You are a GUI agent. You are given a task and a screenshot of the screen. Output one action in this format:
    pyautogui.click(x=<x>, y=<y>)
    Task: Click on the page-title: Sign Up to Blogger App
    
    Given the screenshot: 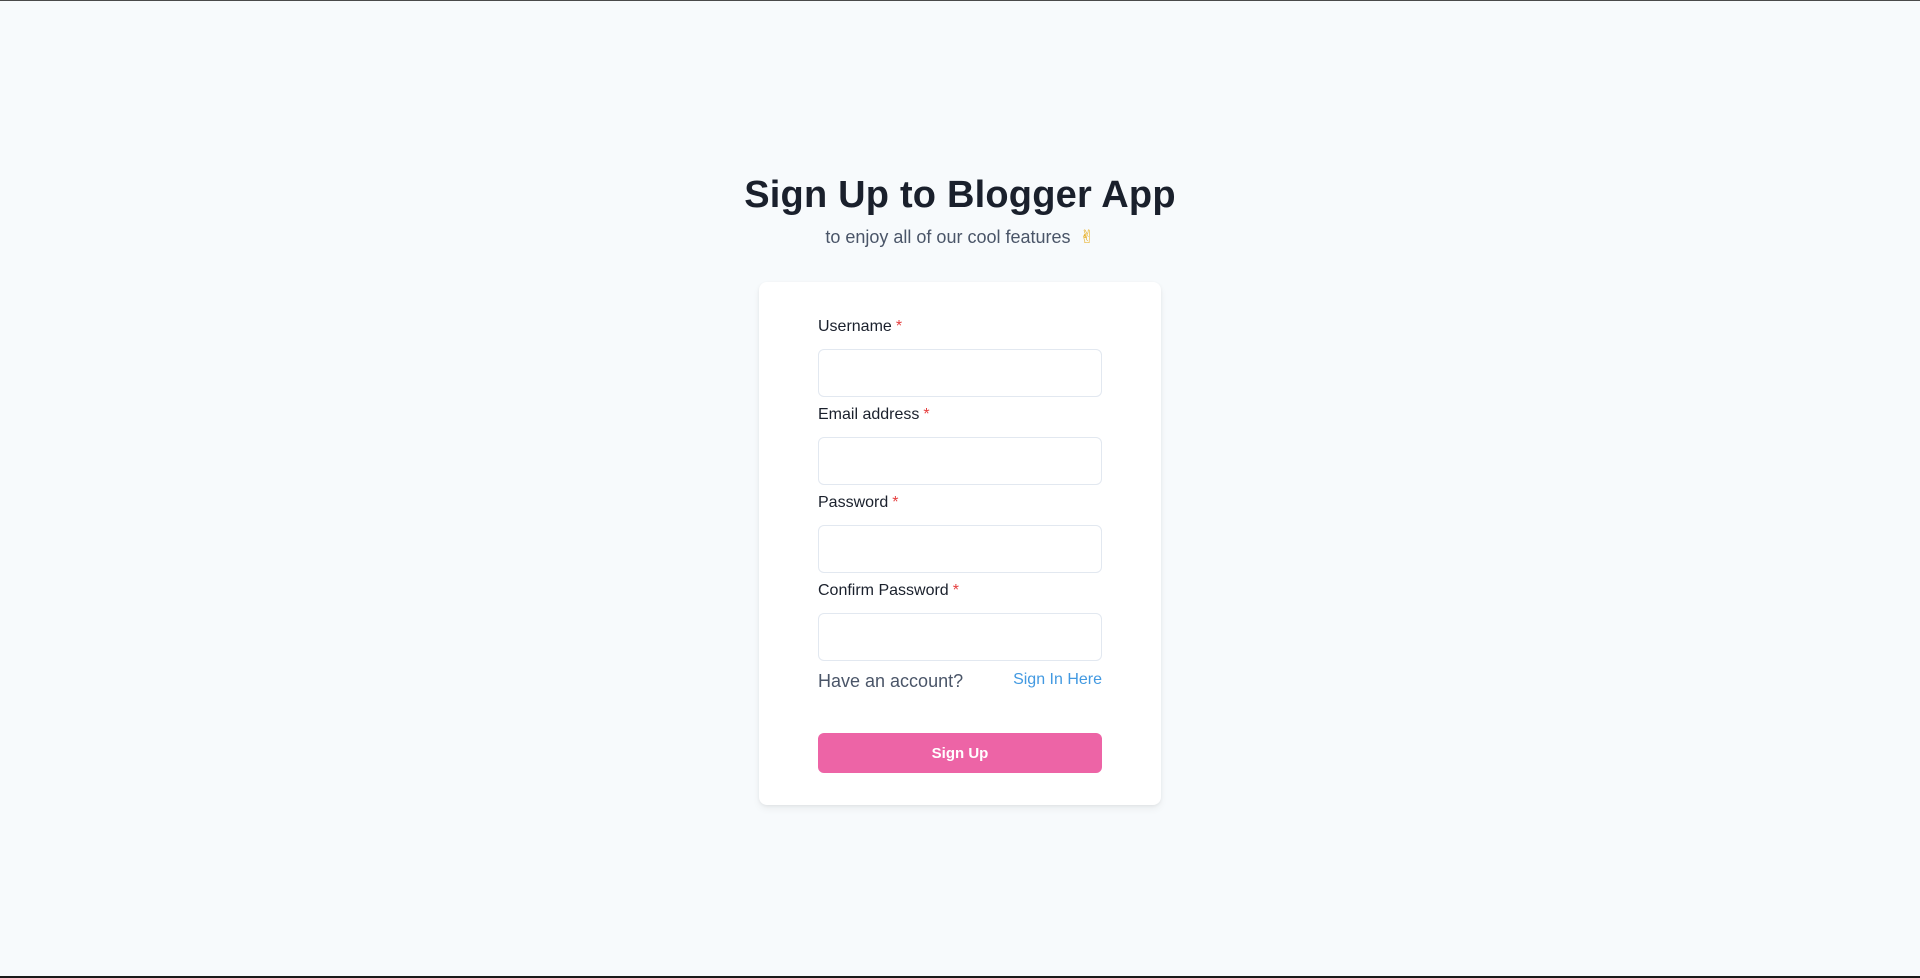 What is the action you would take?
    pyautogui.click(x=960, y=195)
    